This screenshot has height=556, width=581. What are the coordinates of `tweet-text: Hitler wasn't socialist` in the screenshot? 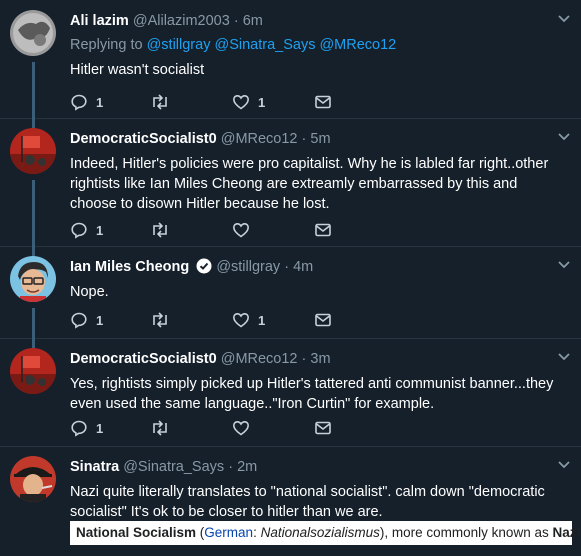 It's located at (137, 70).